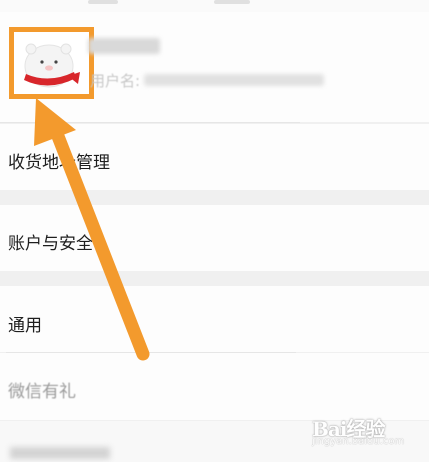 The height and width of the screenshot is (462, 429). I want to click on menu-item-general: 通用, so click(214, 319).